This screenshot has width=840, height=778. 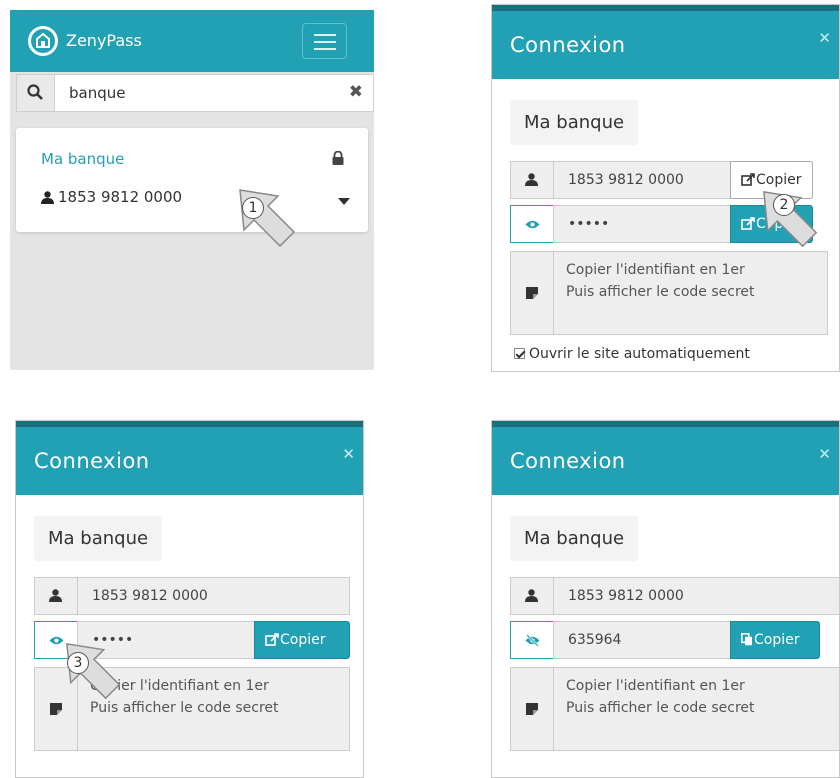 I want to click on entry-login-row: 1853 9812 0000, so click(x=111, y=197).